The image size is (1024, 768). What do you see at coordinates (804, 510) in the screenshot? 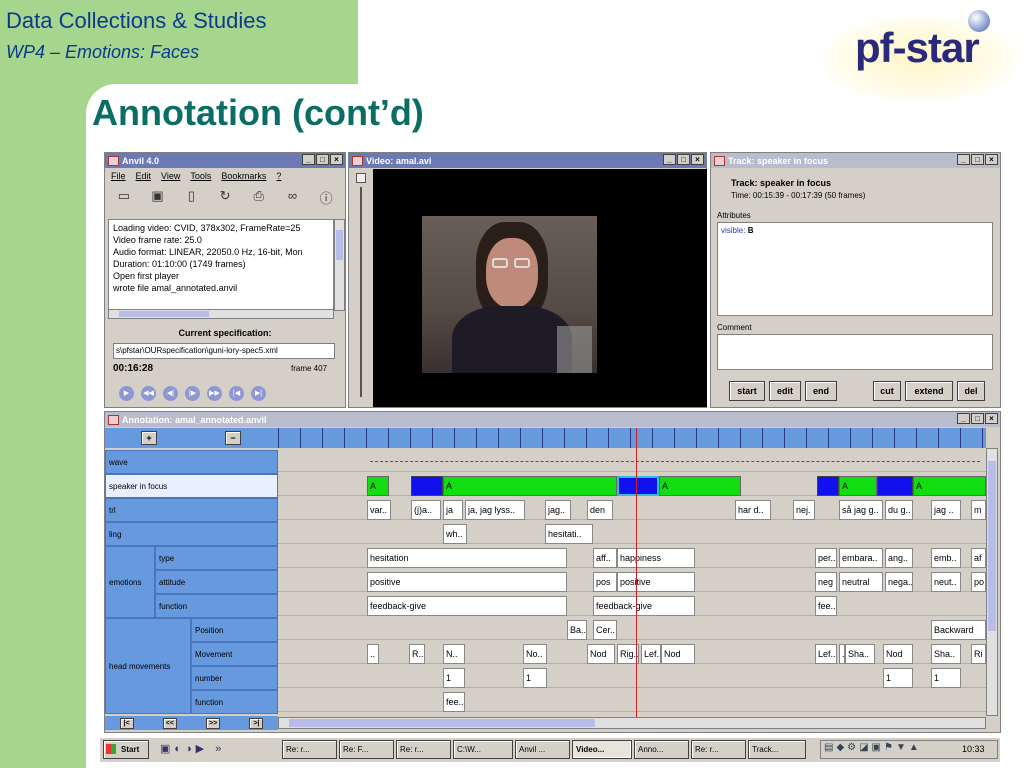
I see `segment-trl: nej.` at bounding box center [804, 510].